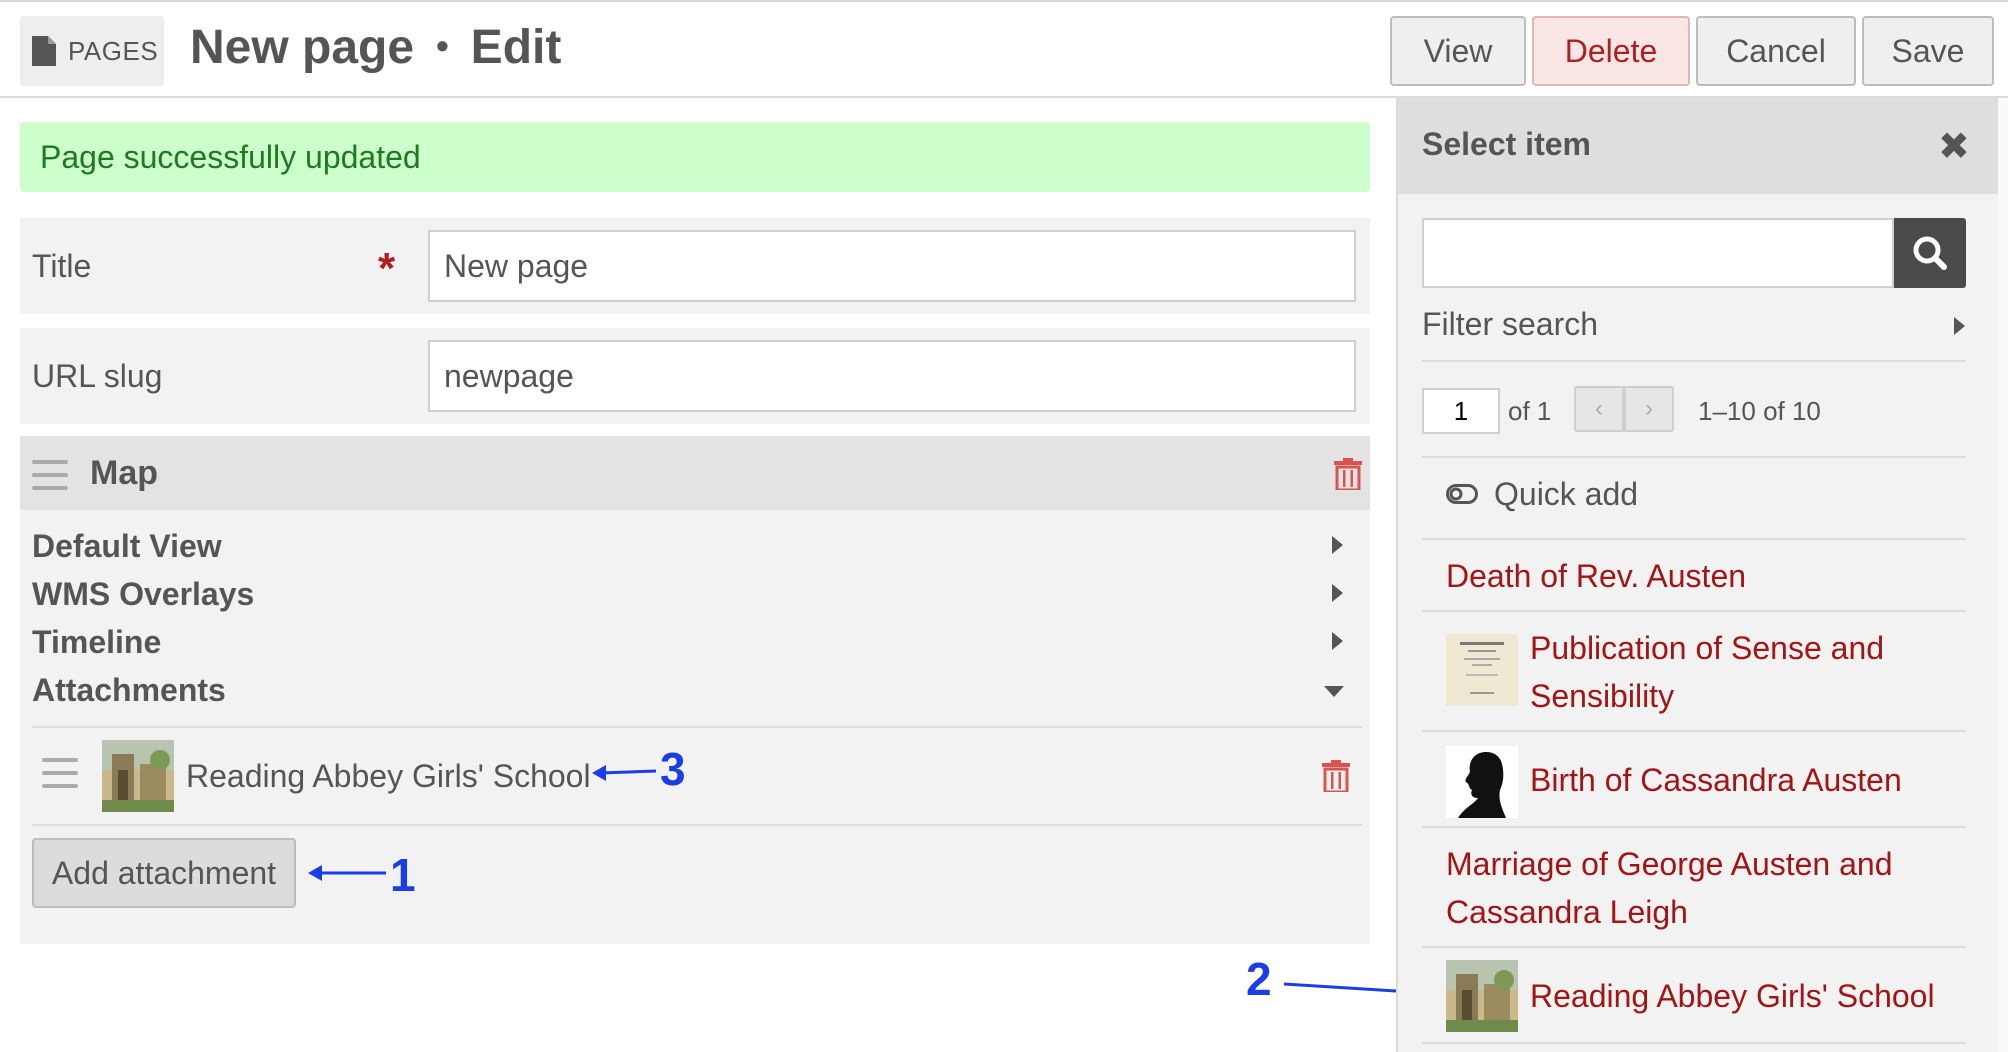 Image resolution: width=2008 pixels, height=1052 pixels. I want to click on page-mode: Edit, so click(516, 47).